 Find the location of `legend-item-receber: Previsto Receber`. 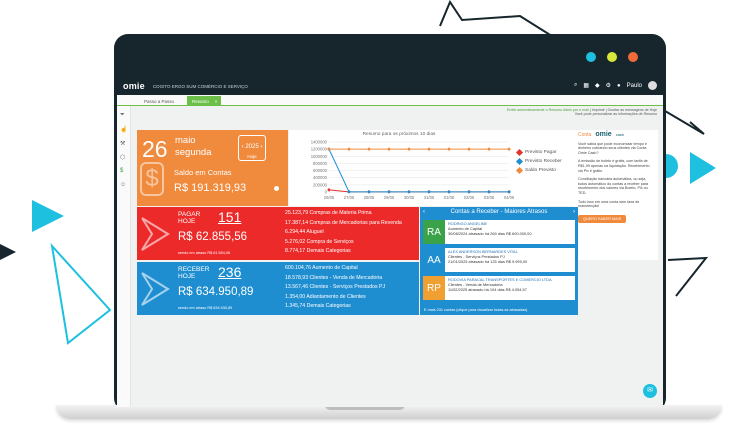

legend-item-receber: Previsto Receber is located at coordinates (538, 161).